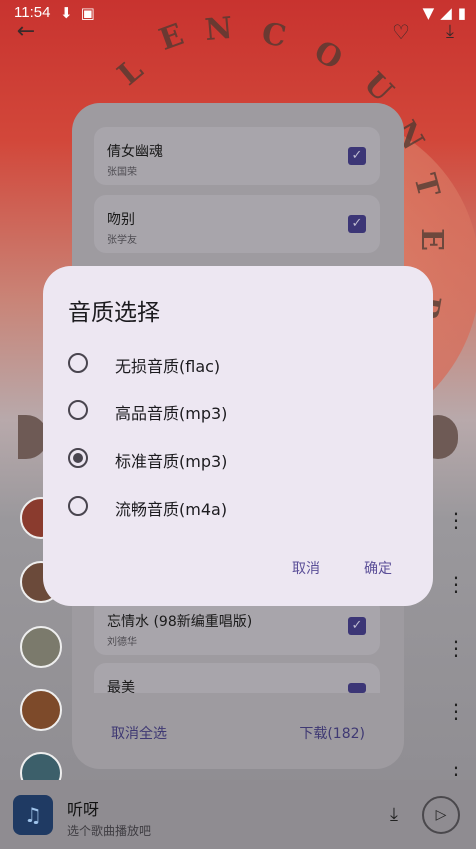 The image size is (476, 849). Describe the element at coordinates (33, 815) in the screenshot. I see `music-note-icon: ♫` at that location.